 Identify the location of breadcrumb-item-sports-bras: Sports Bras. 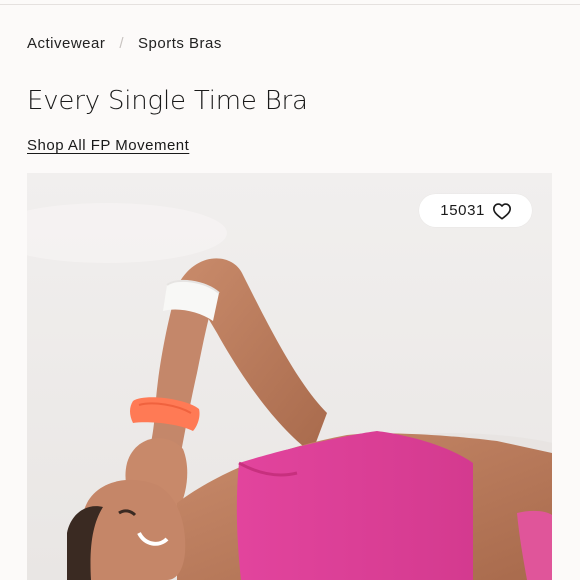
(180, 43).